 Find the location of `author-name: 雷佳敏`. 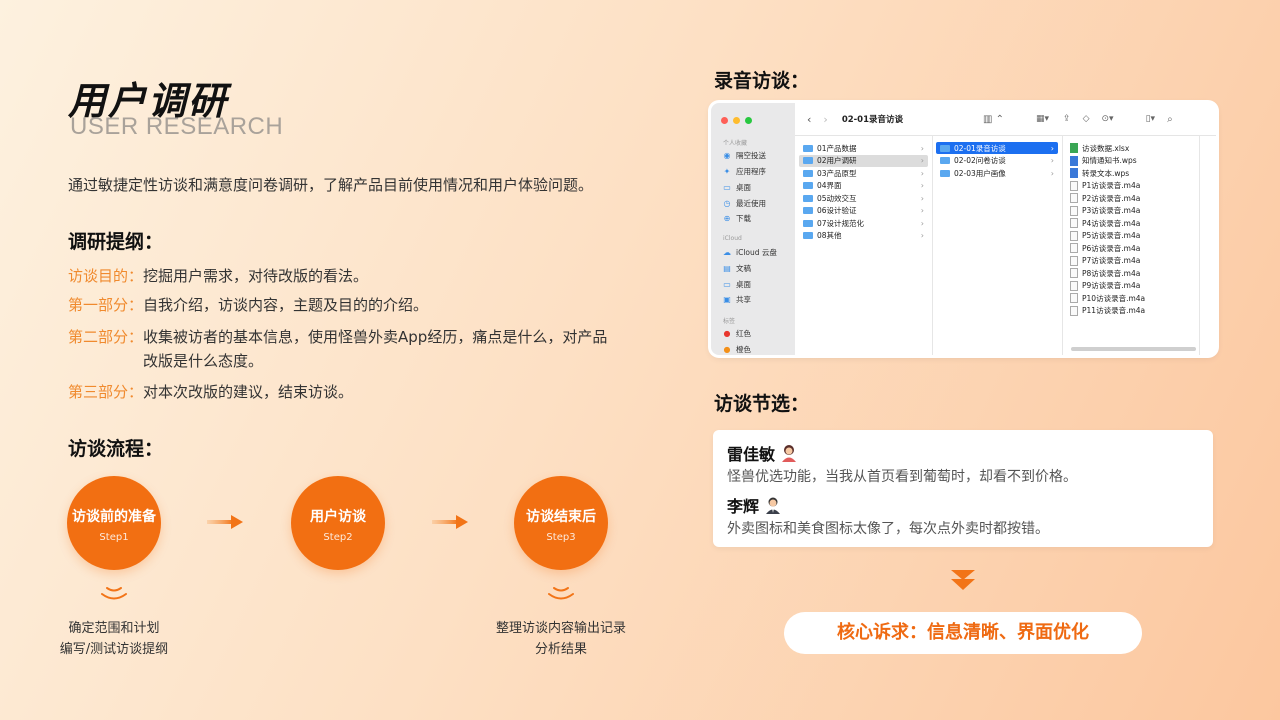

author-name: 雷佳敏 is located at coordinates (751, 454).